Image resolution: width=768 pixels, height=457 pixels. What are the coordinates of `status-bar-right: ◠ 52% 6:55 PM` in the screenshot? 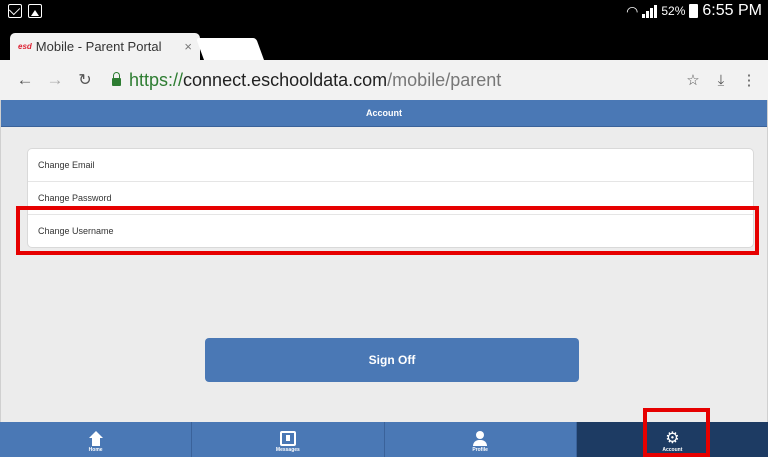 It's located at (694, 11).